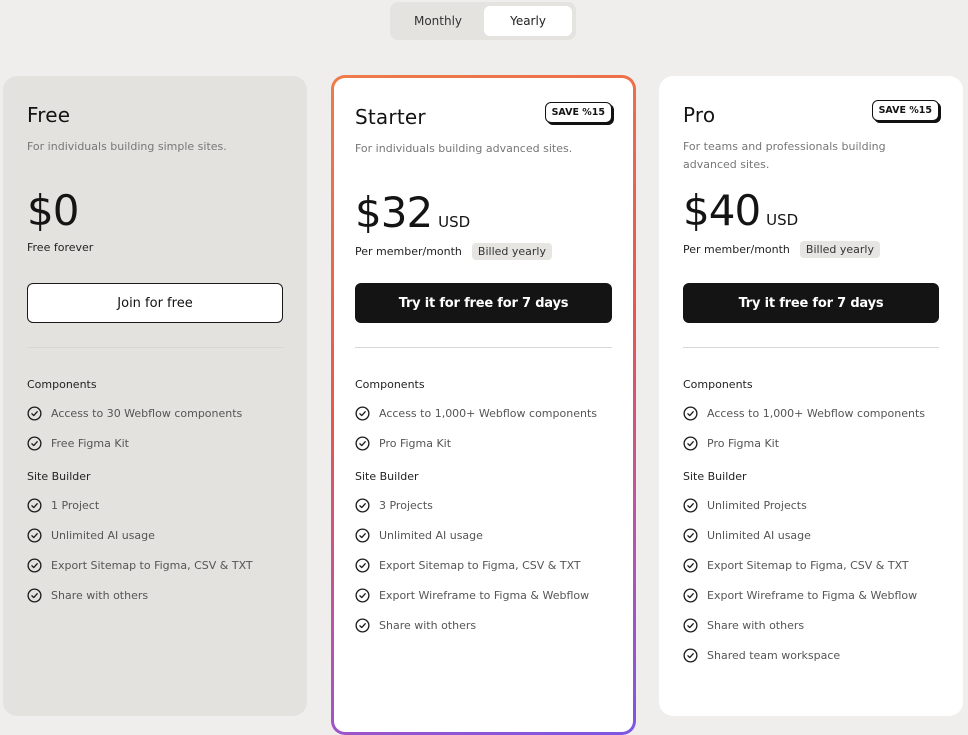  What do you see at coordinates (155, 303) in the screenshot?
I see `join-free-button: Join for free` at bounding box center [155, 303].